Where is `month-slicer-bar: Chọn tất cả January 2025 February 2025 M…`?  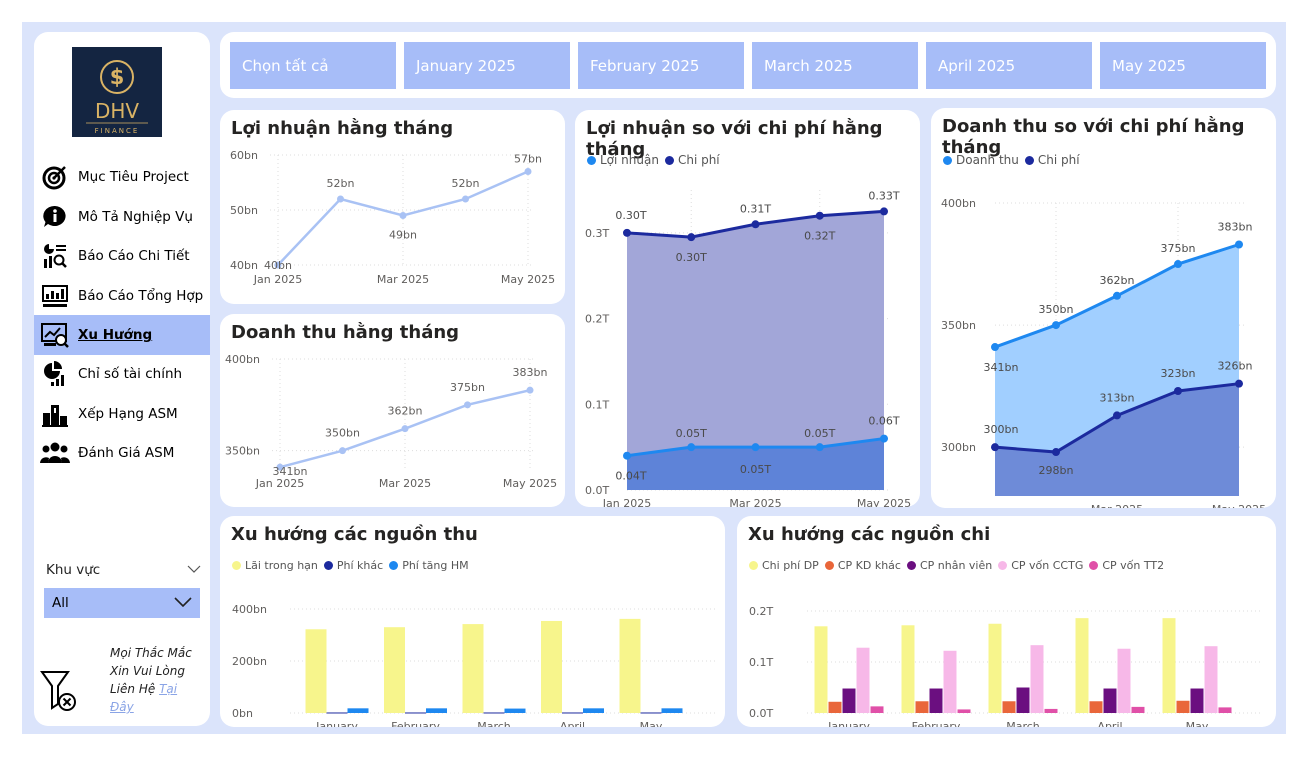 month-slicer-bar: Chọn tất cả January 2025 February 2025 M… is located at coordinates (748, 65).